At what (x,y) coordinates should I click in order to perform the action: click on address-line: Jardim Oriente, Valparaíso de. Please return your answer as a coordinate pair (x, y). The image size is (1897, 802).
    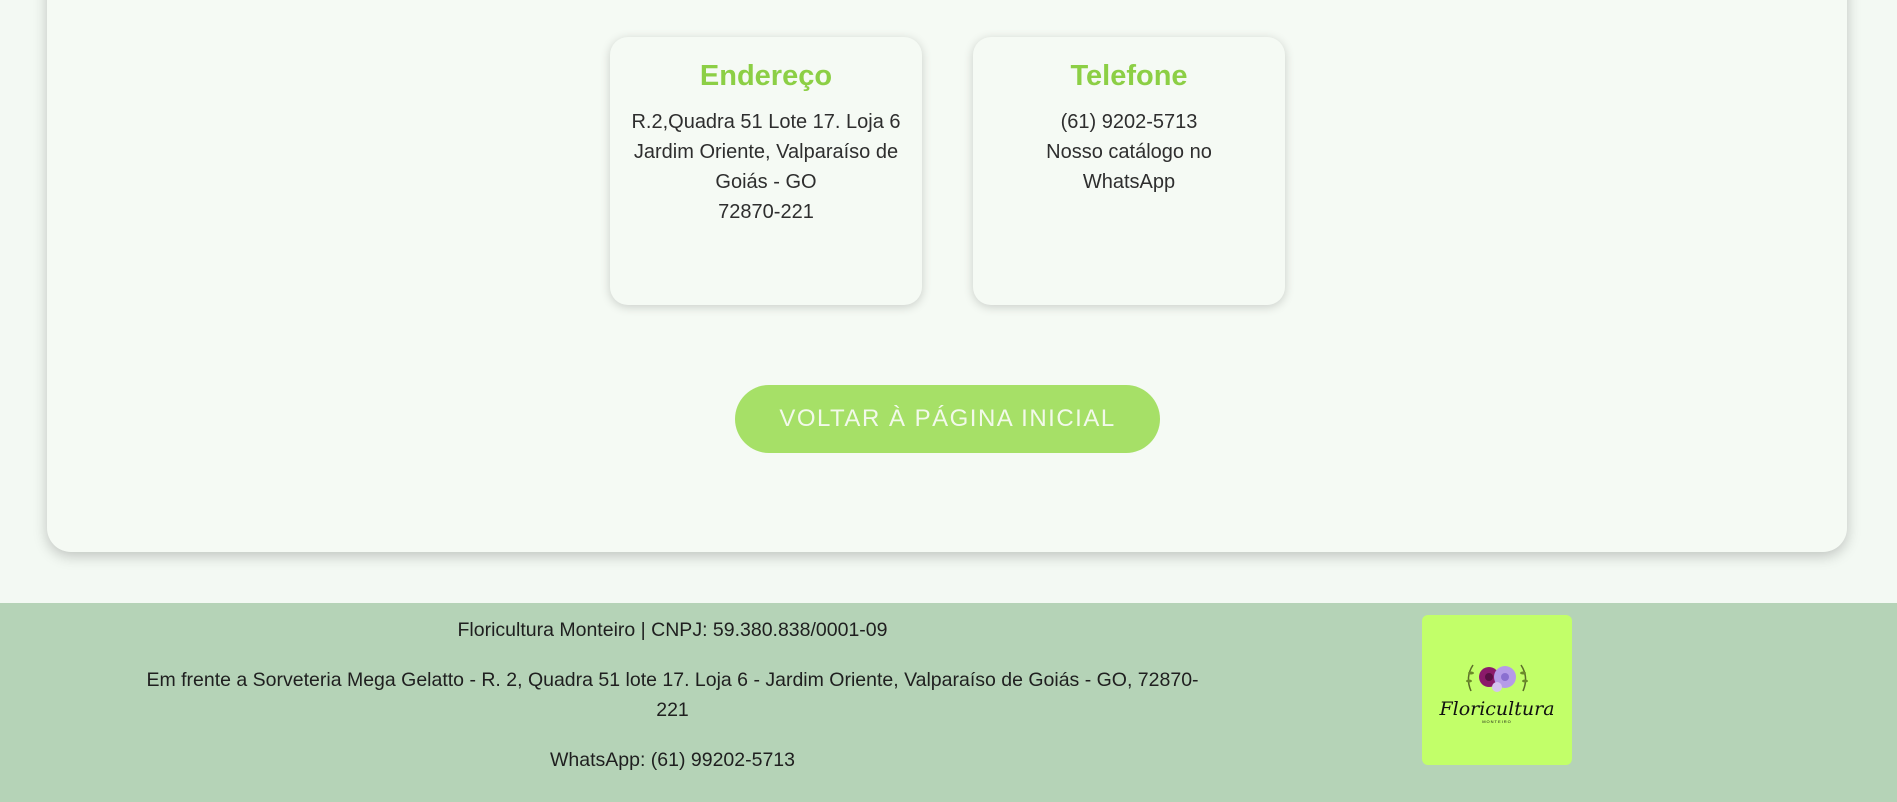
    Looking at the image, I should click on (766, 152).